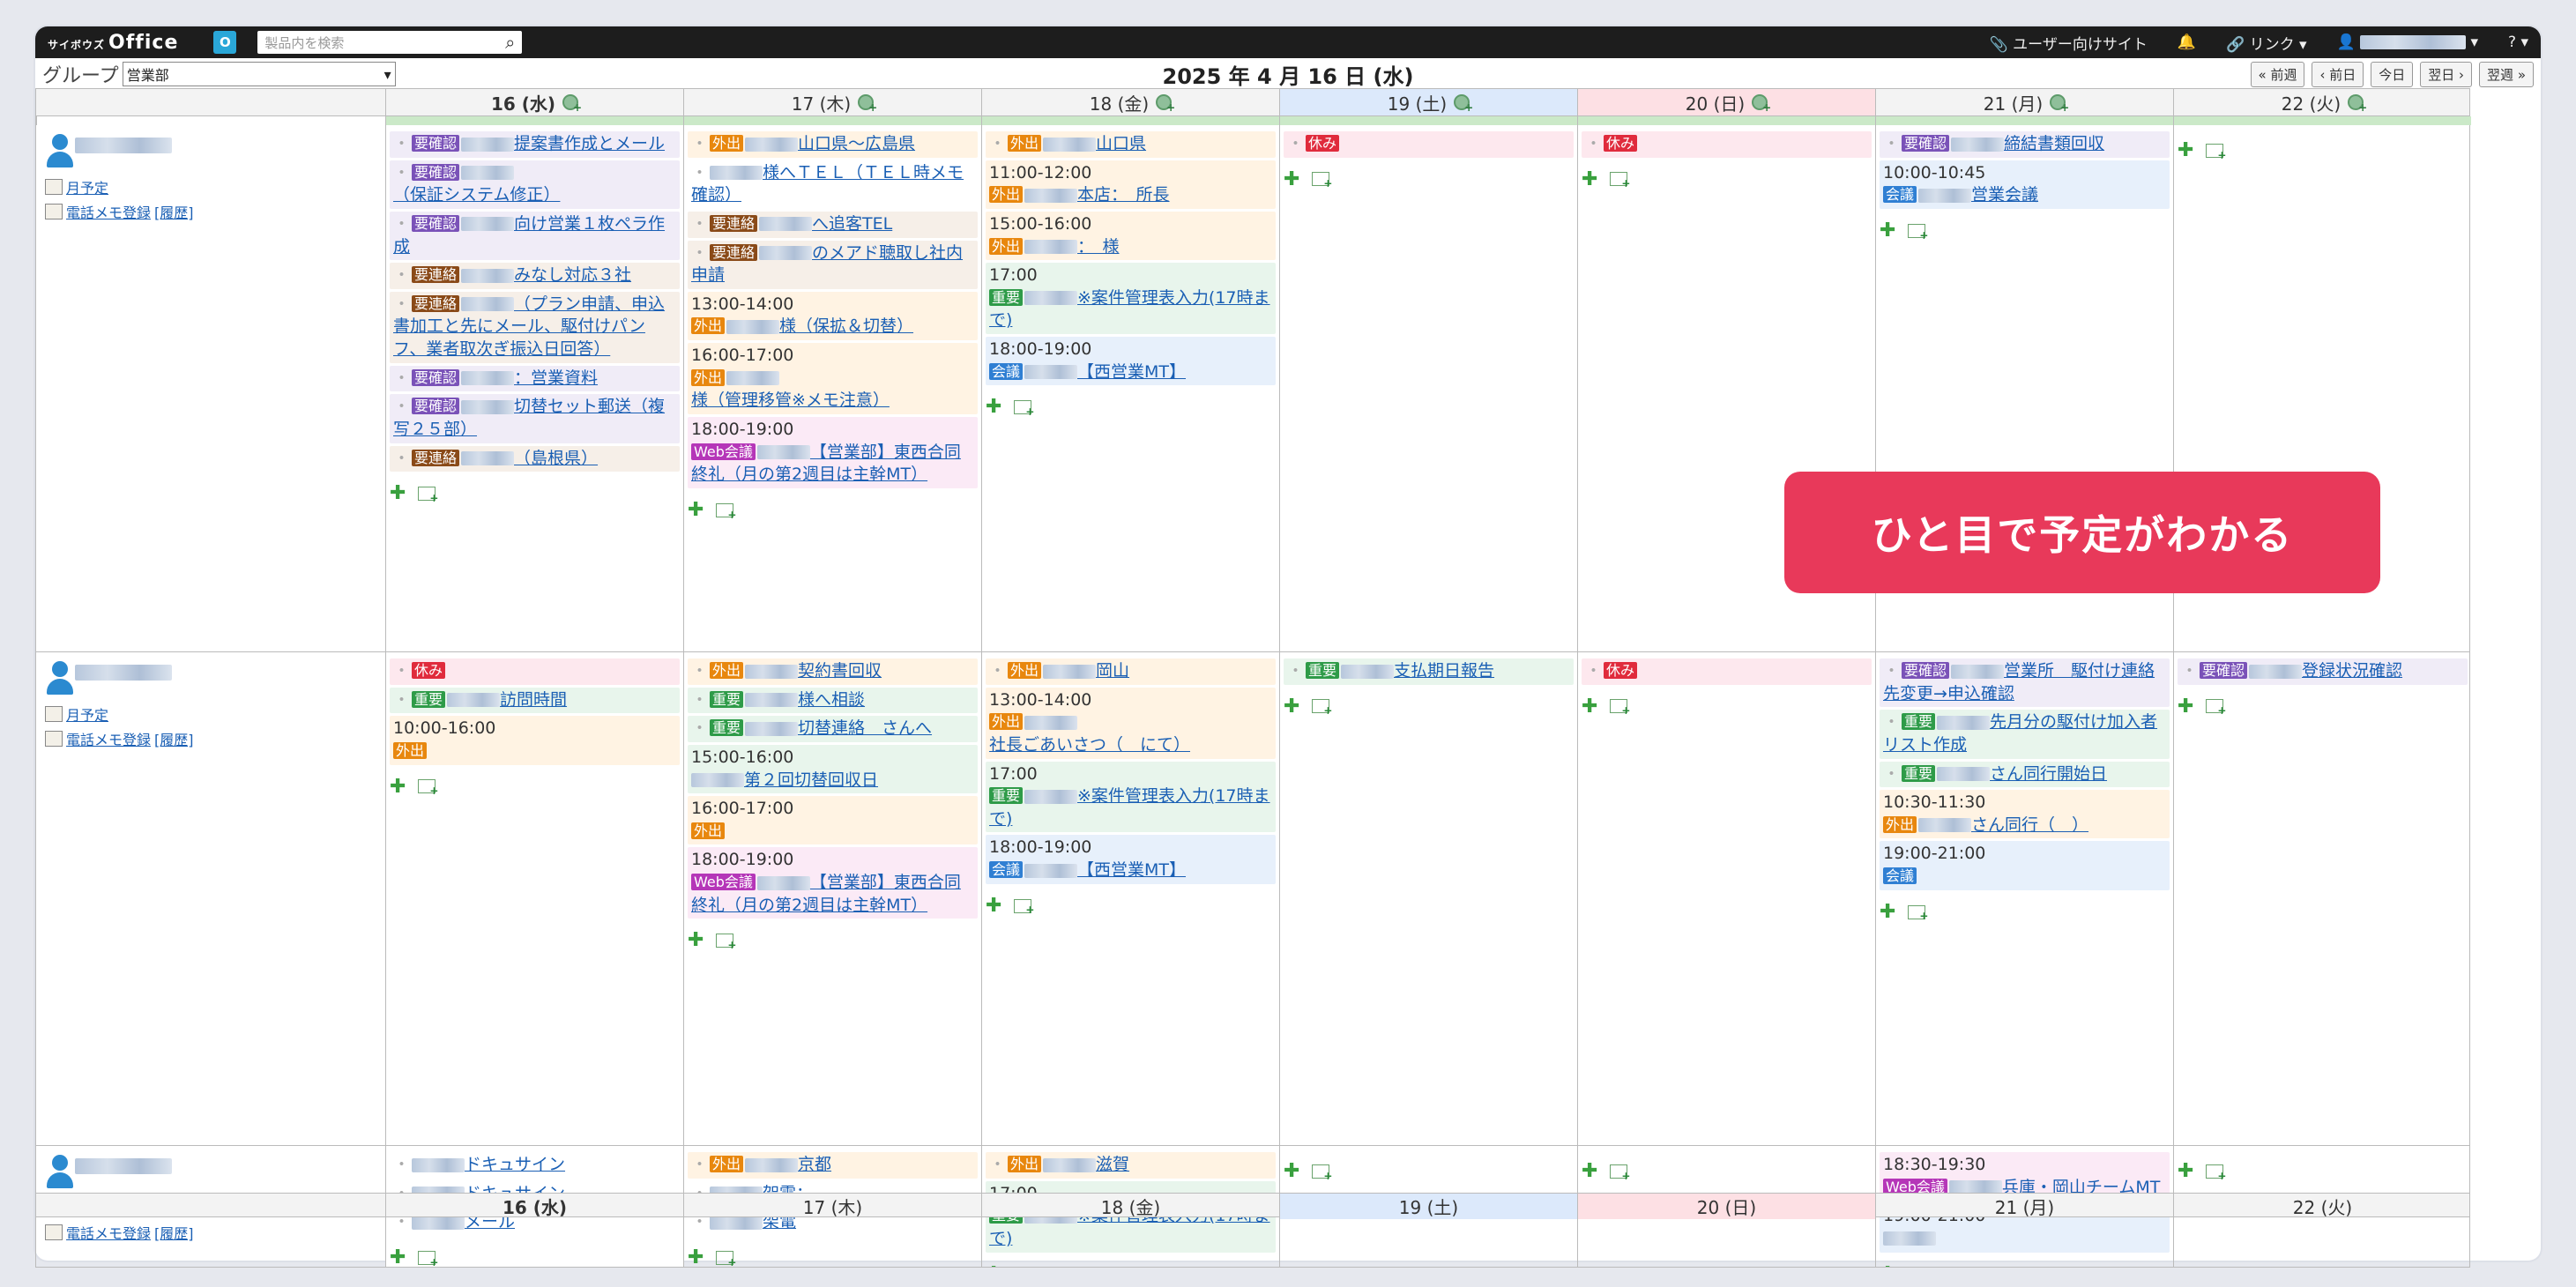 This screenshot has height=1287, width=2576. What do you see at coordinates (1429, 671) in the screenshot?
I see `schedule-item: ・重要 支払期日報告` at bounding box center [1429, 671].